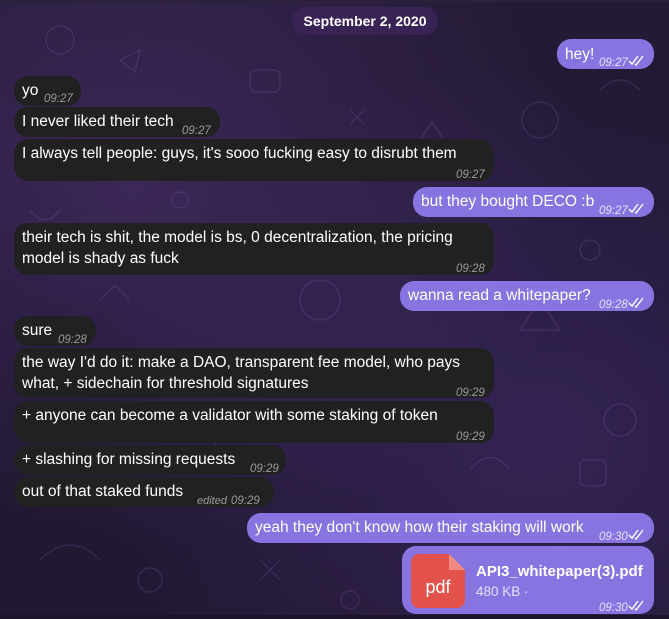 The image size is (669, 619). I want to click on message-meta: edited 09:29, so click(228, 501).